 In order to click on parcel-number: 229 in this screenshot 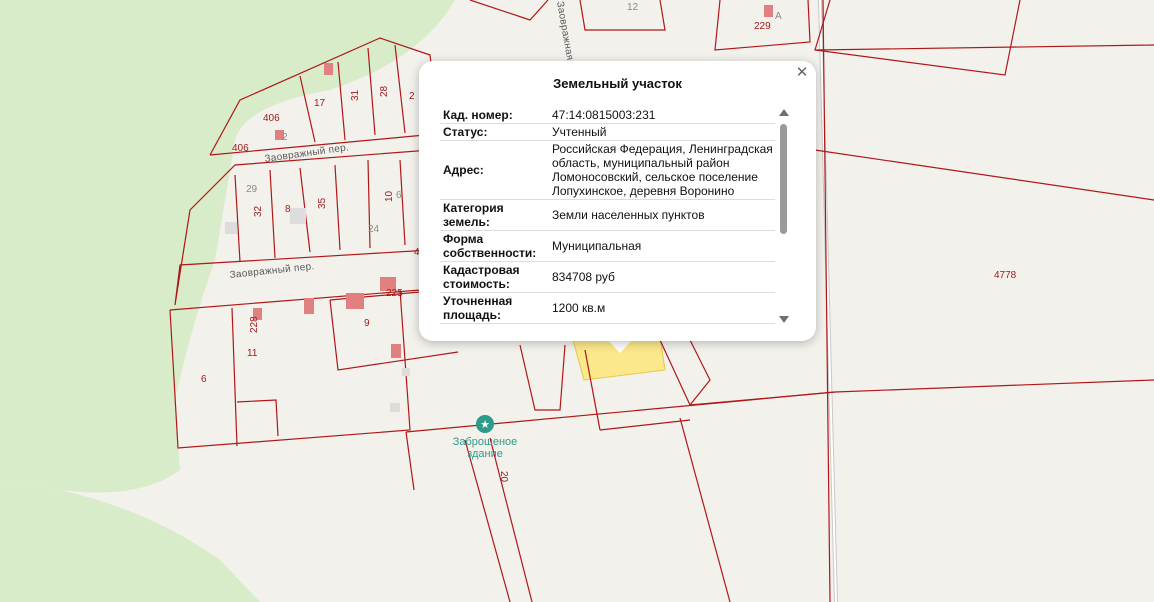, I will do `click(762, 26)`.